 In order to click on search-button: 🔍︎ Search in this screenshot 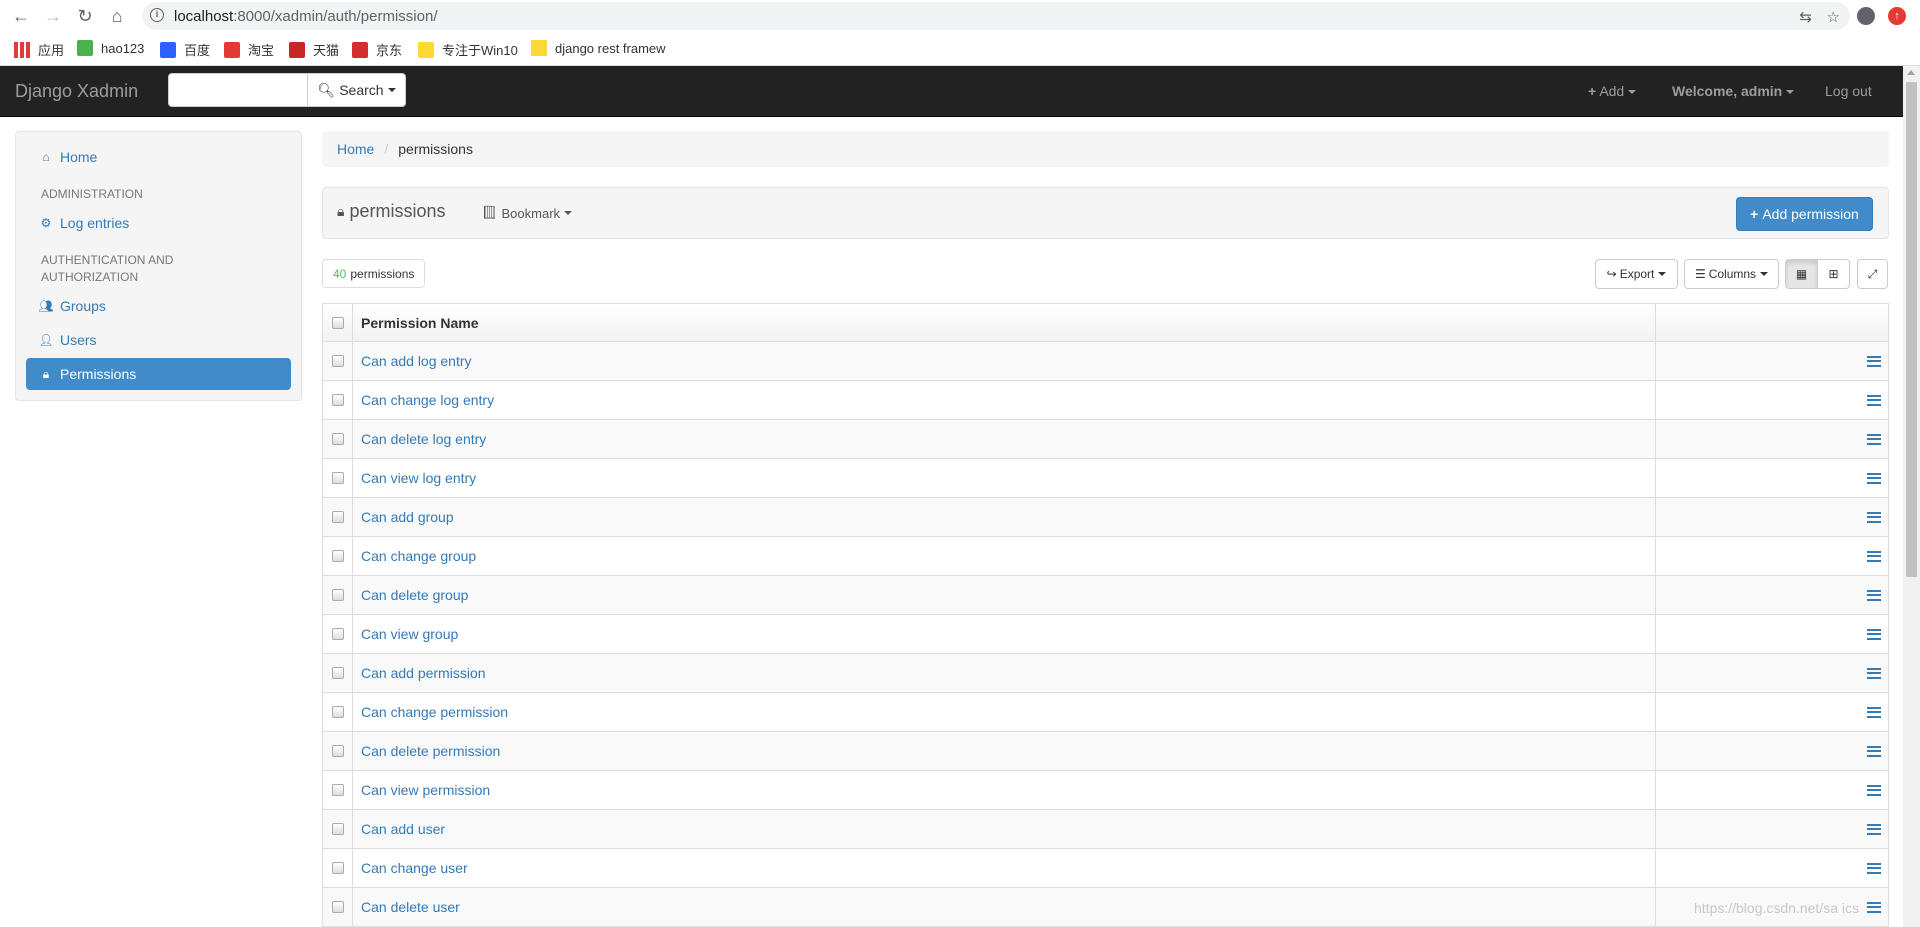, I will do `click(357, 90)`.